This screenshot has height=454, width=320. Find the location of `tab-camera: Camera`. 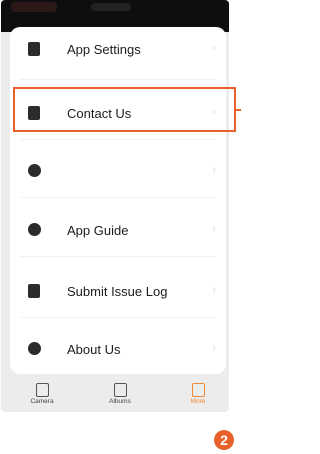

tab-camera: Camera is located at coordinates (42, 392).